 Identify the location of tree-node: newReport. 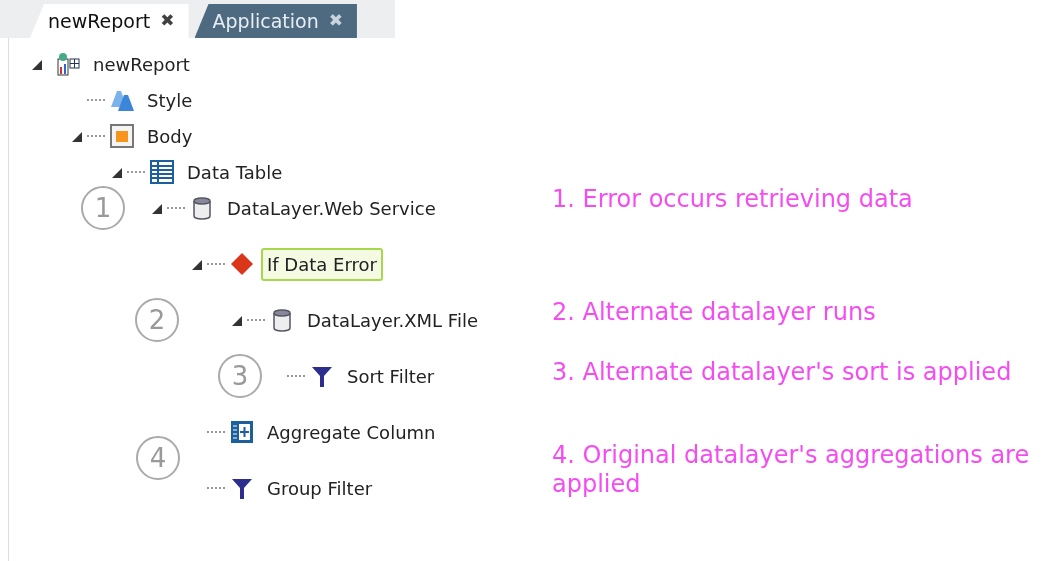
(141, 64).